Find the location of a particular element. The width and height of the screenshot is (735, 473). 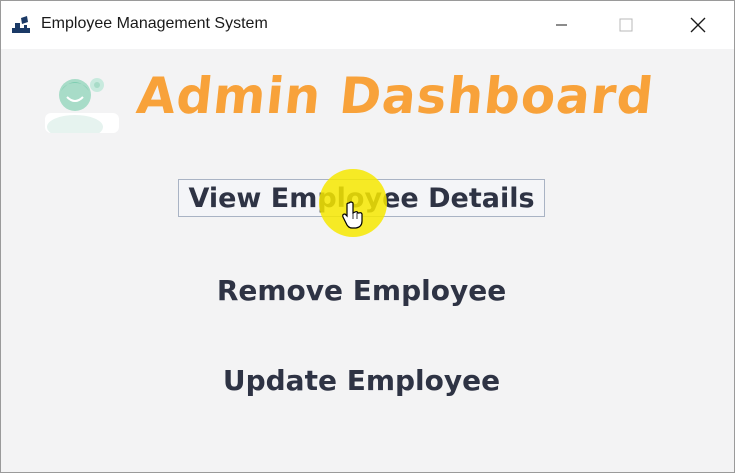

update-employee-button: Update Employee is located at coordinates (361, 381).